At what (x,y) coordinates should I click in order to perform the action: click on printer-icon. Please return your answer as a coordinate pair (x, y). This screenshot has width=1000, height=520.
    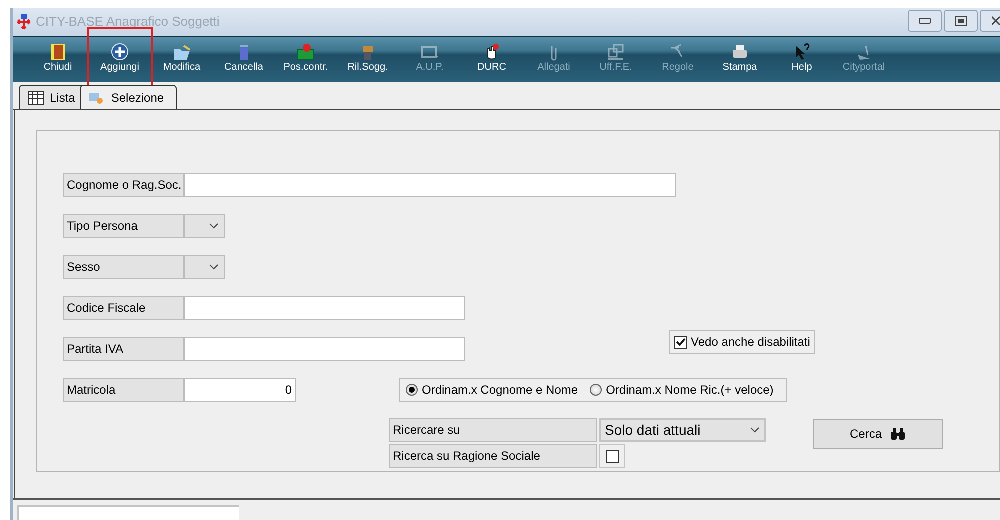
    Looking at the image, I should click on (740, 52).